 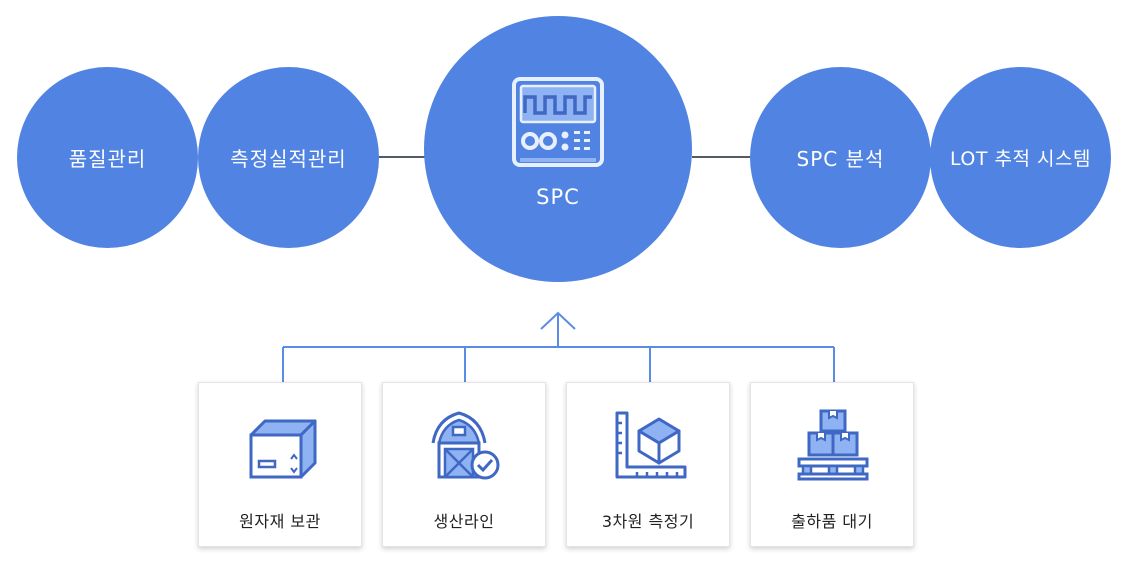 What do you see at coordinates (558, 197) in the screenshot?
I see `node-label: SPC` at bounding box center [558, 197].